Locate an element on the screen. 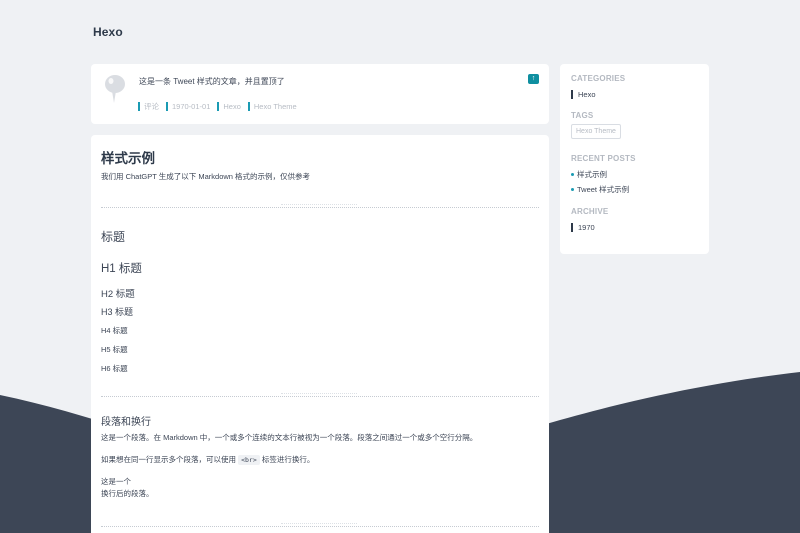 The image size is (800, 533). paragraph-3-line-2: 换行后的段落。 is located at coordinates (127, 493).